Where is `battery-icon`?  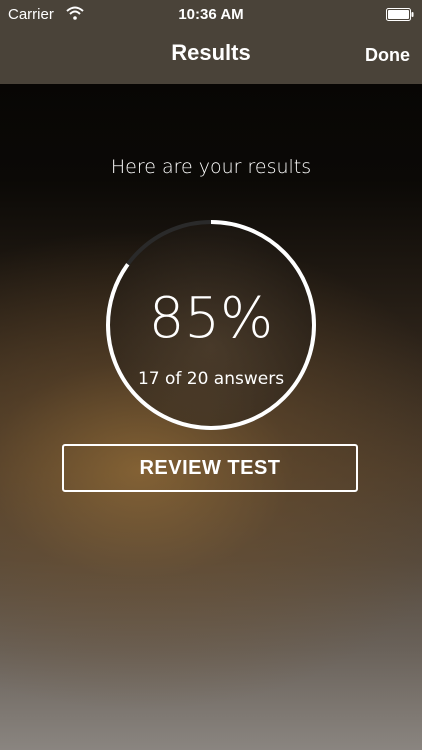 battery-icon is located at coordinates (400, 14).